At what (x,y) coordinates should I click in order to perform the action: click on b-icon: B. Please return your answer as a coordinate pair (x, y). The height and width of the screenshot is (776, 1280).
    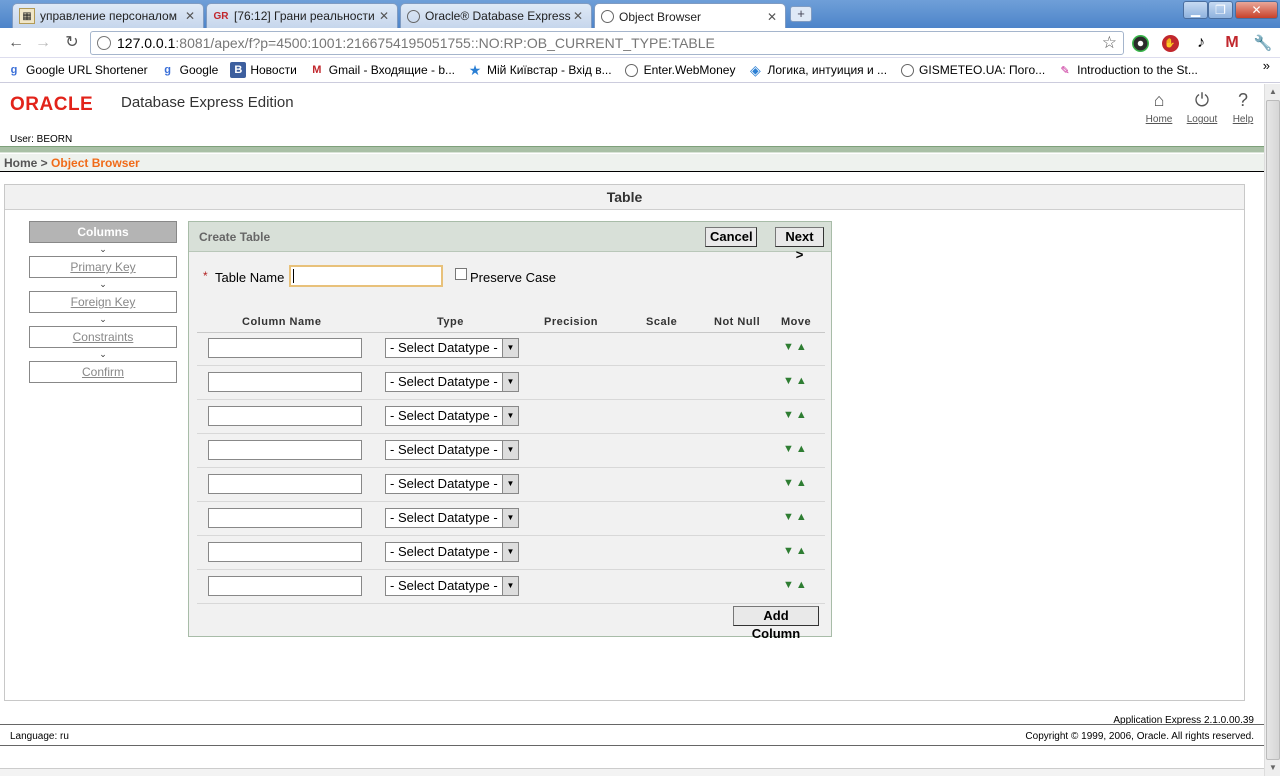
    Looking at the image, I should click on (238, 70).